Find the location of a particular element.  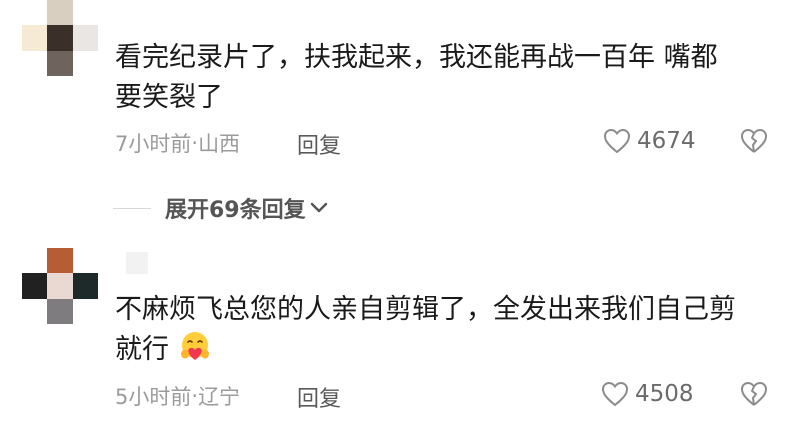

comment-text: 不麻烦飞总您的人亲自剪辑了，全发出来我们自己剪 就行 is located at coordinates (440, 330).